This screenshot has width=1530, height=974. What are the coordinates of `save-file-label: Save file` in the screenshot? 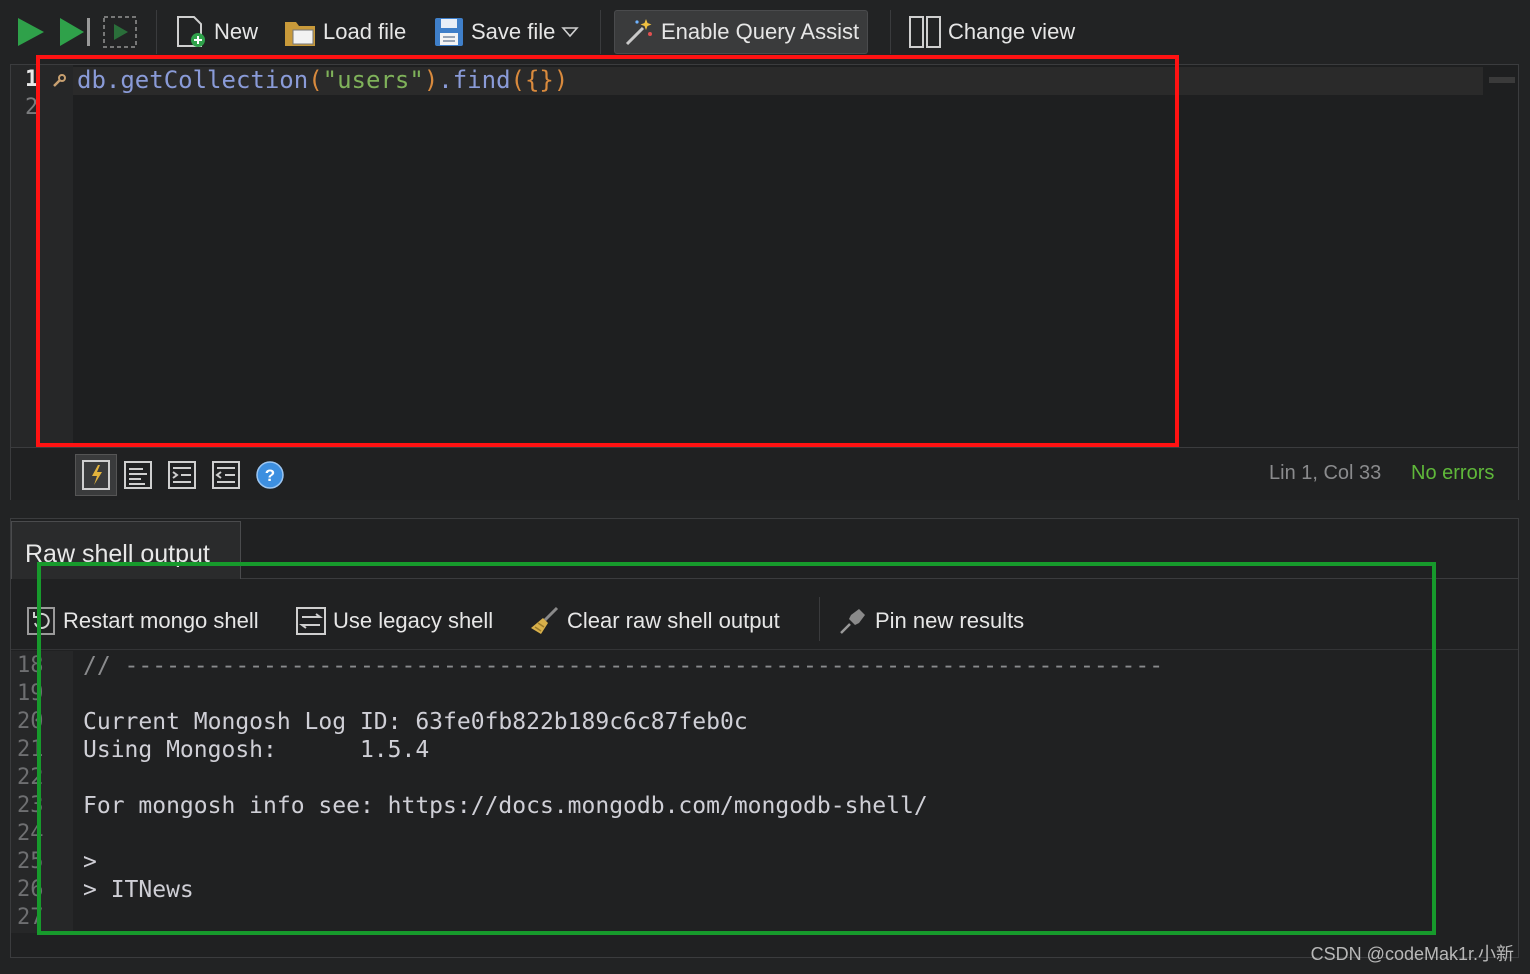 It's located at (513, 31).